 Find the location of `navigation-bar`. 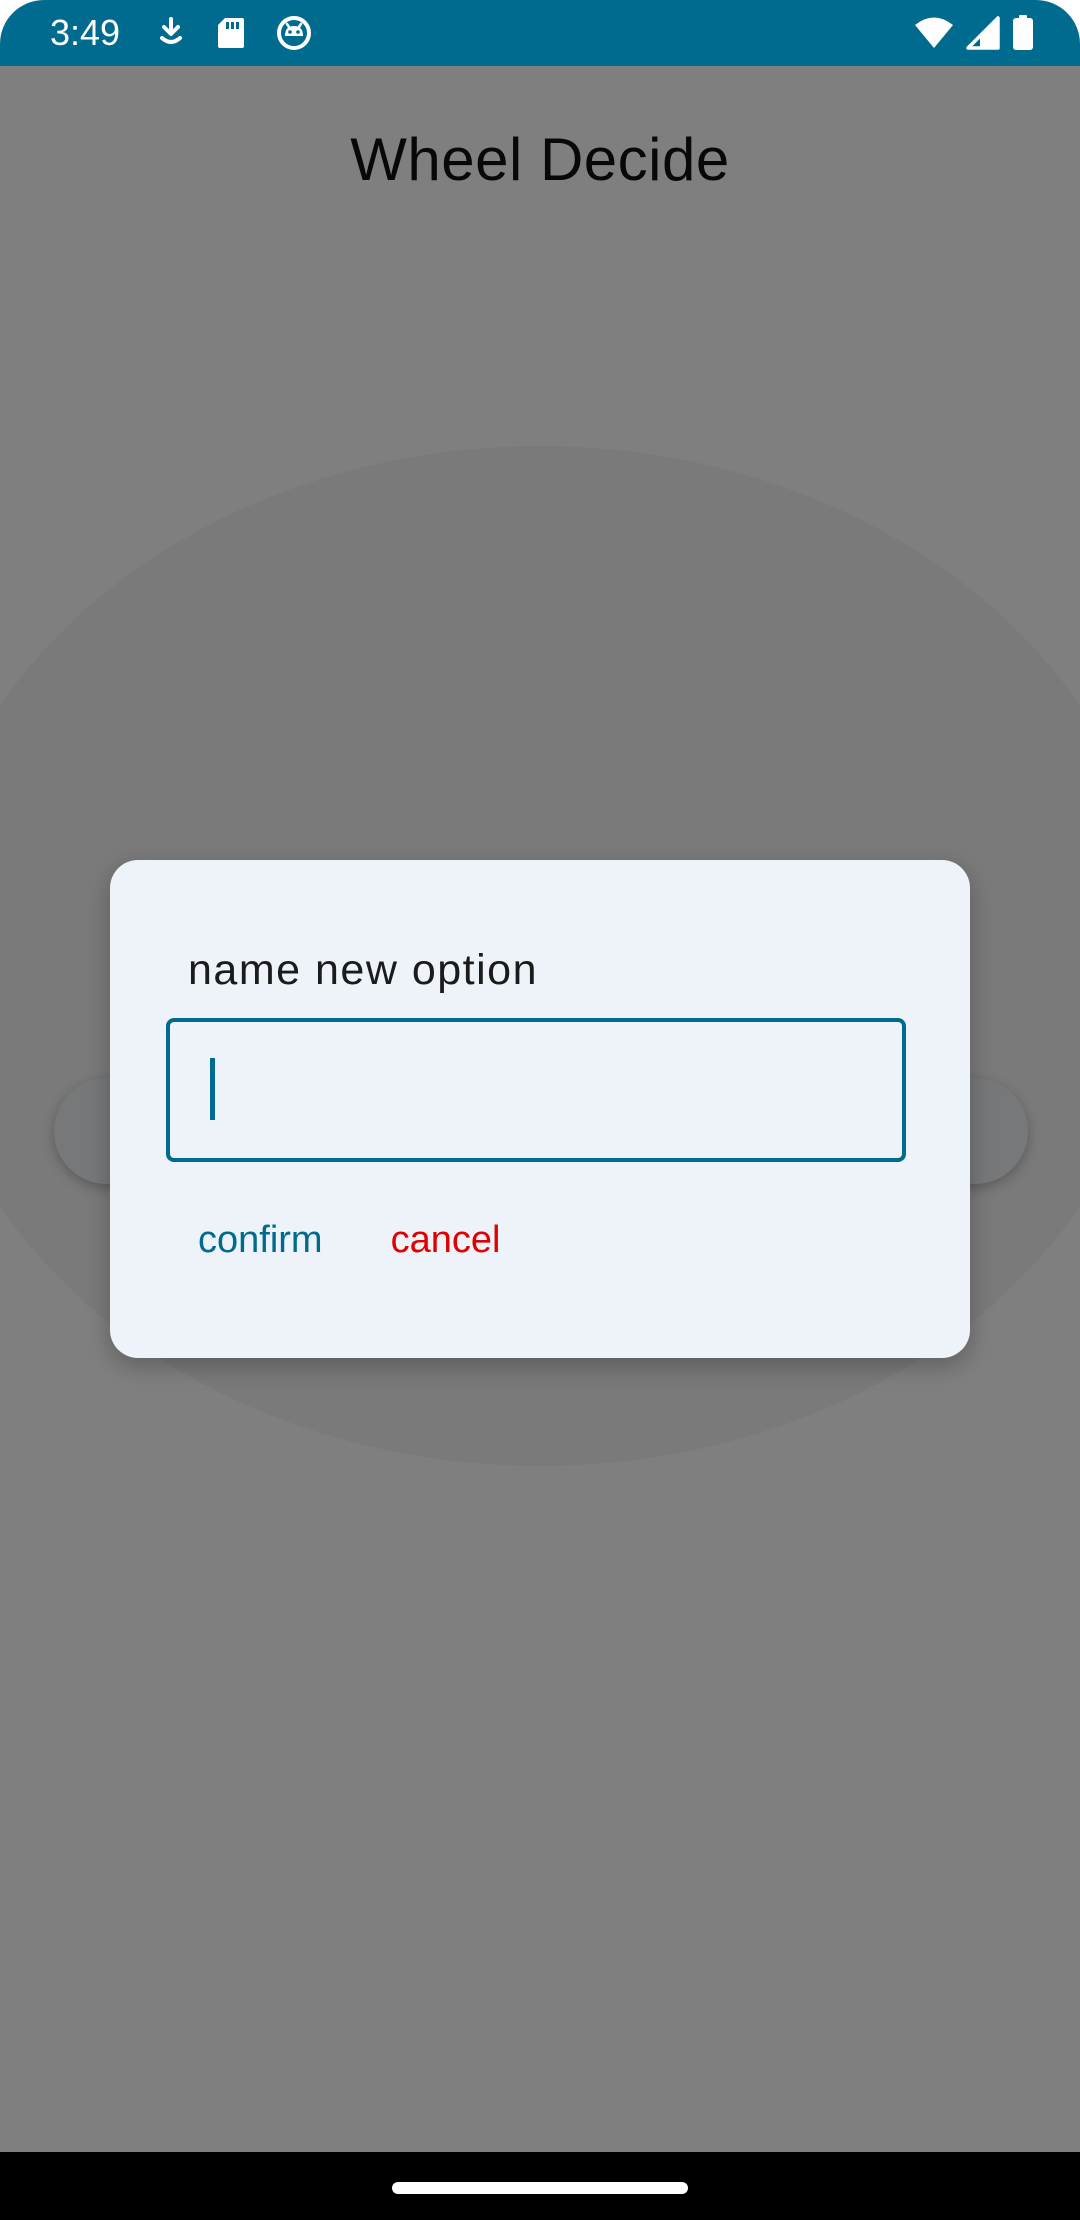

navigation-bar is located at coordinates (540, 2186).